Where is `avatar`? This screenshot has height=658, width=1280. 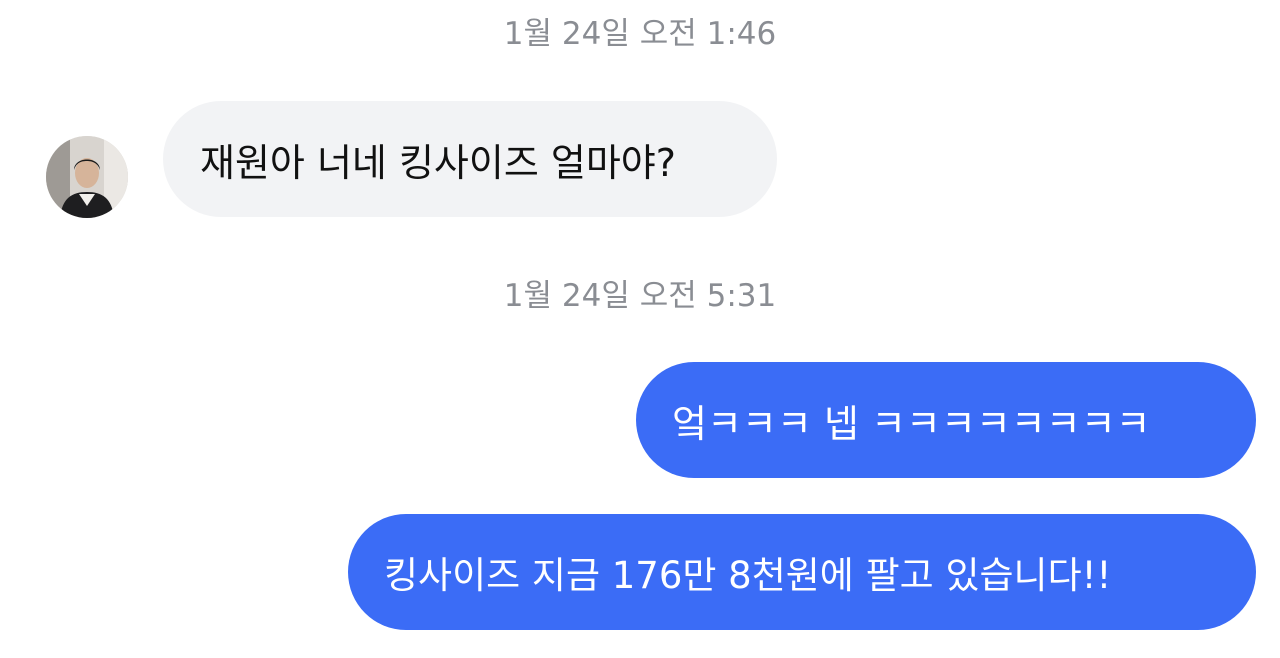
avatar is located at coordinates (87, 177).